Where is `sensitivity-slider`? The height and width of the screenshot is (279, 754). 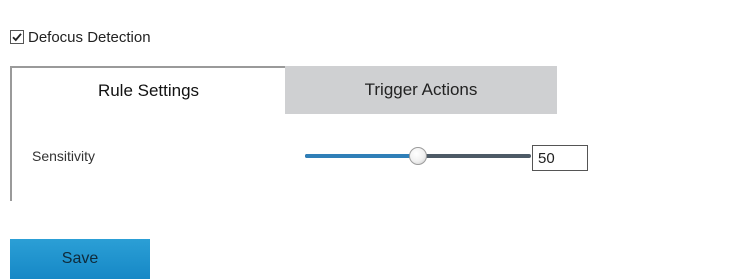
sensitivity-slider is located at coordinates (418, 157).